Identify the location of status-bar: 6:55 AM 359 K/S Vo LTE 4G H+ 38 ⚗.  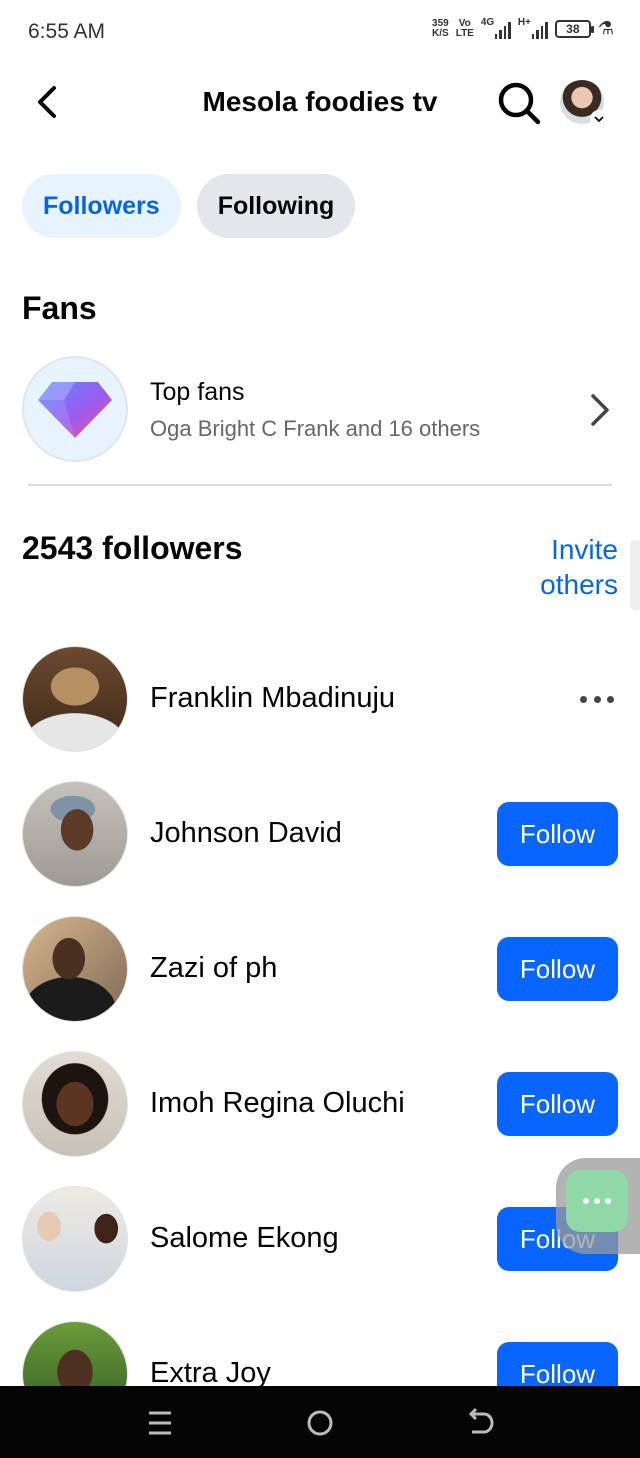
(320, 32).